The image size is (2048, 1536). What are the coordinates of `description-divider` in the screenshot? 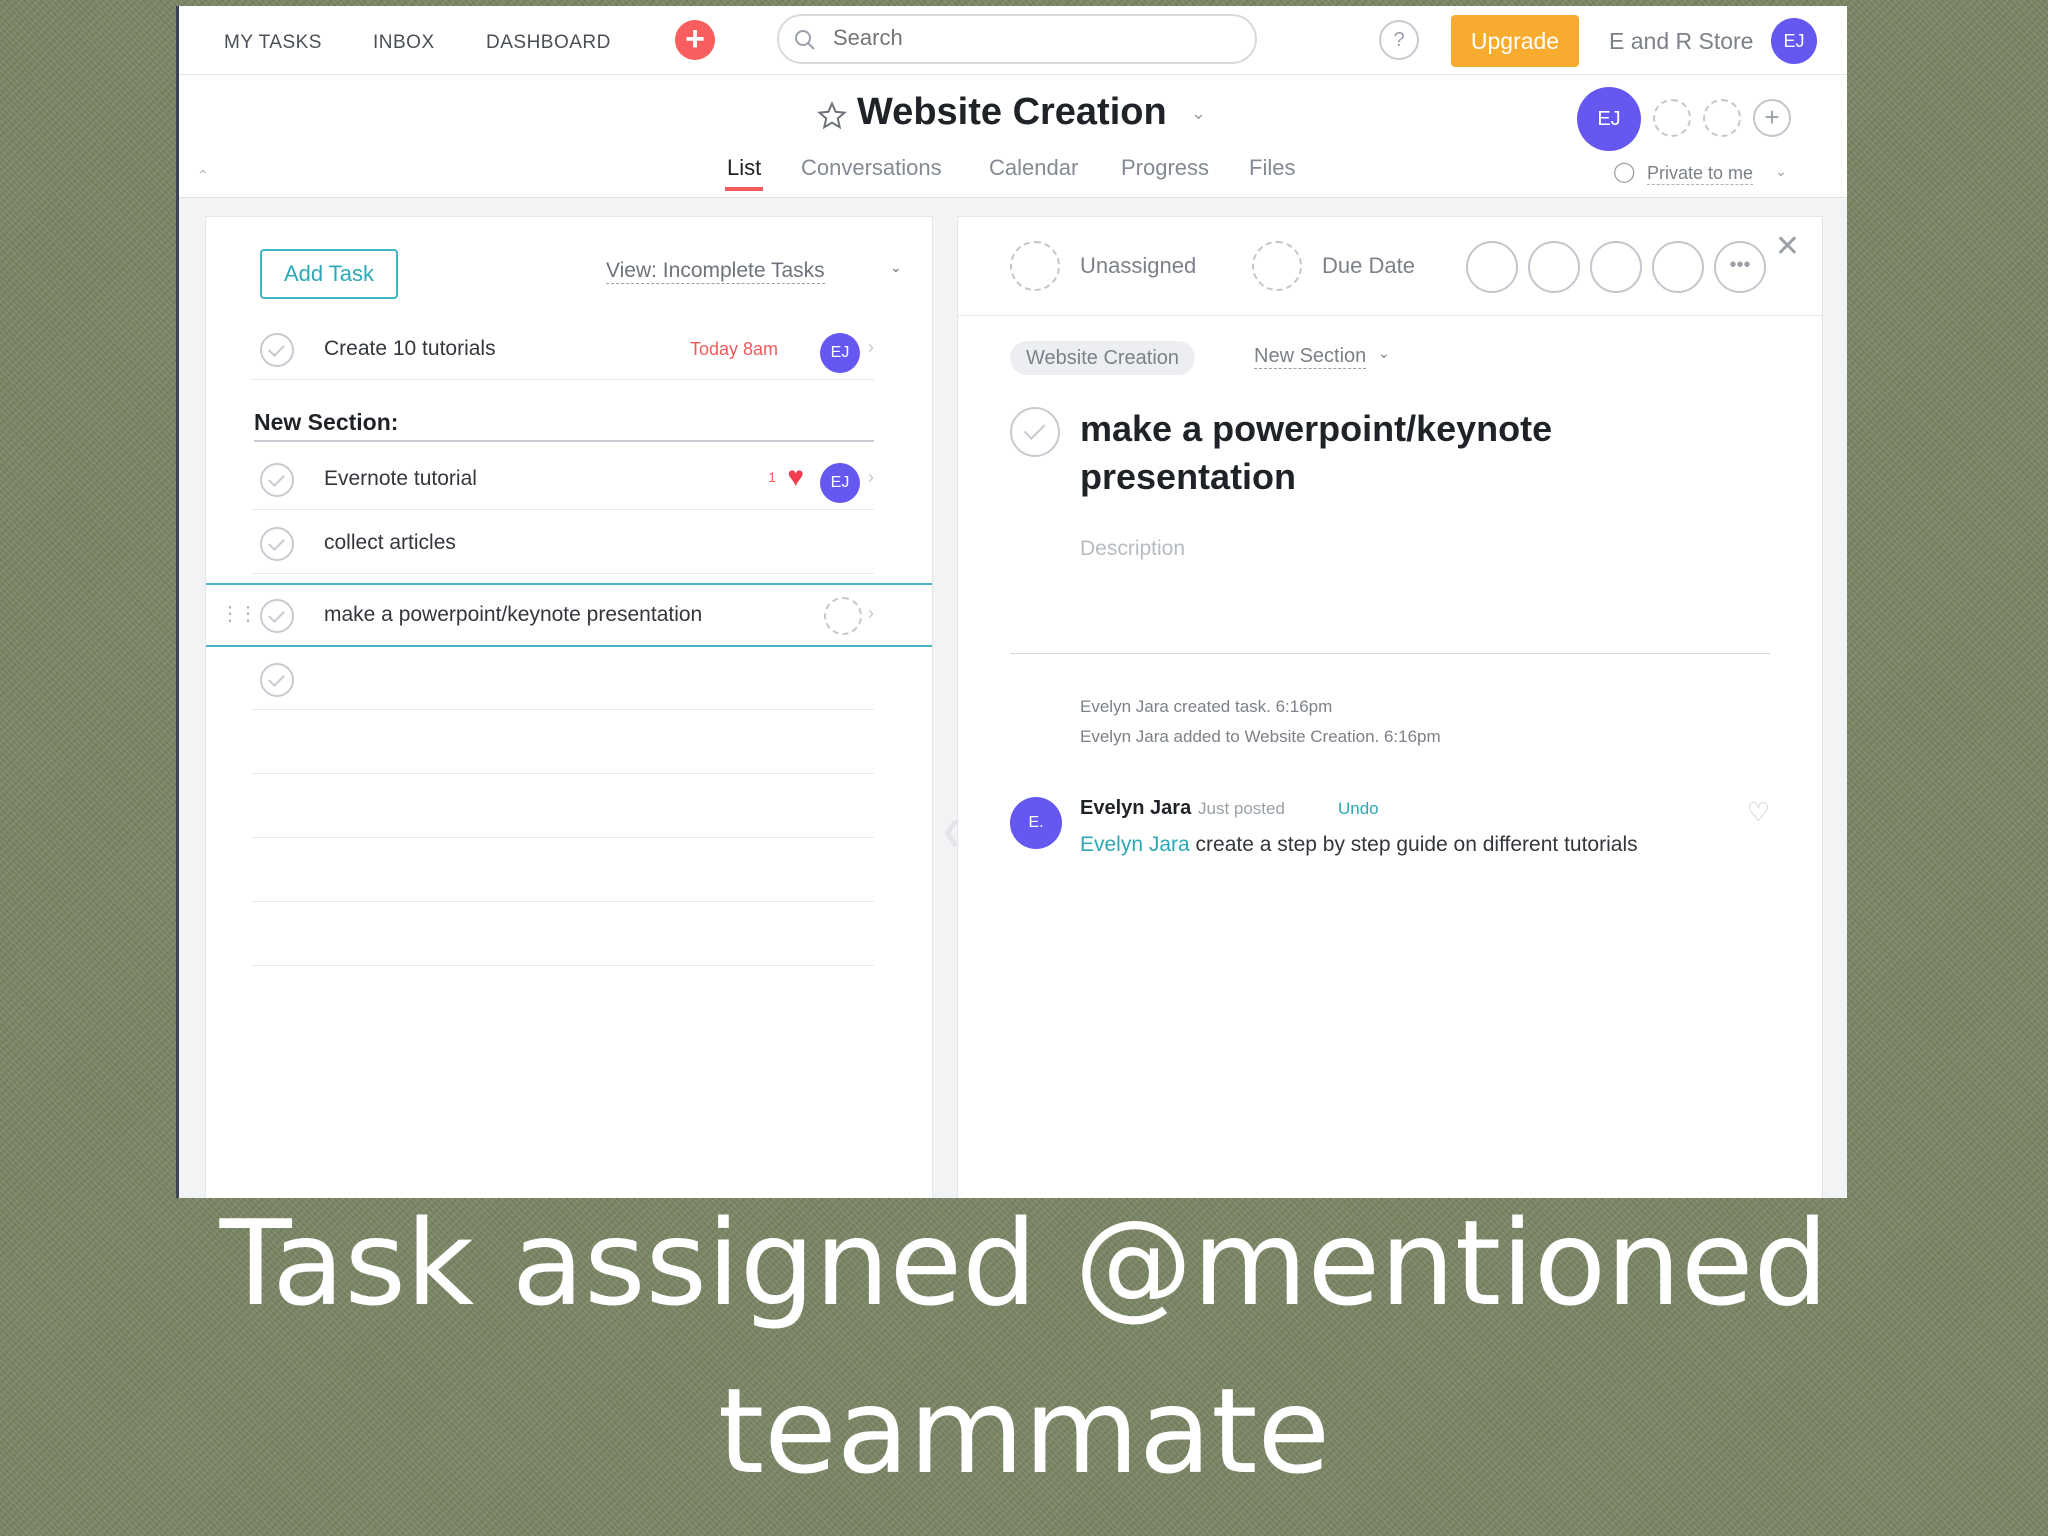 It's located at (1390, 653).